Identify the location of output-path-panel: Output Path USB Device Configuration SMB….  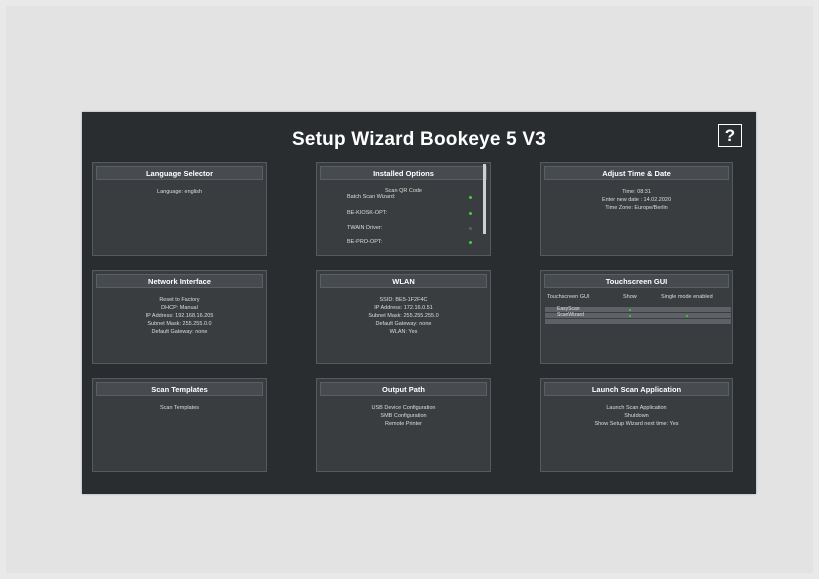
(403, 425).